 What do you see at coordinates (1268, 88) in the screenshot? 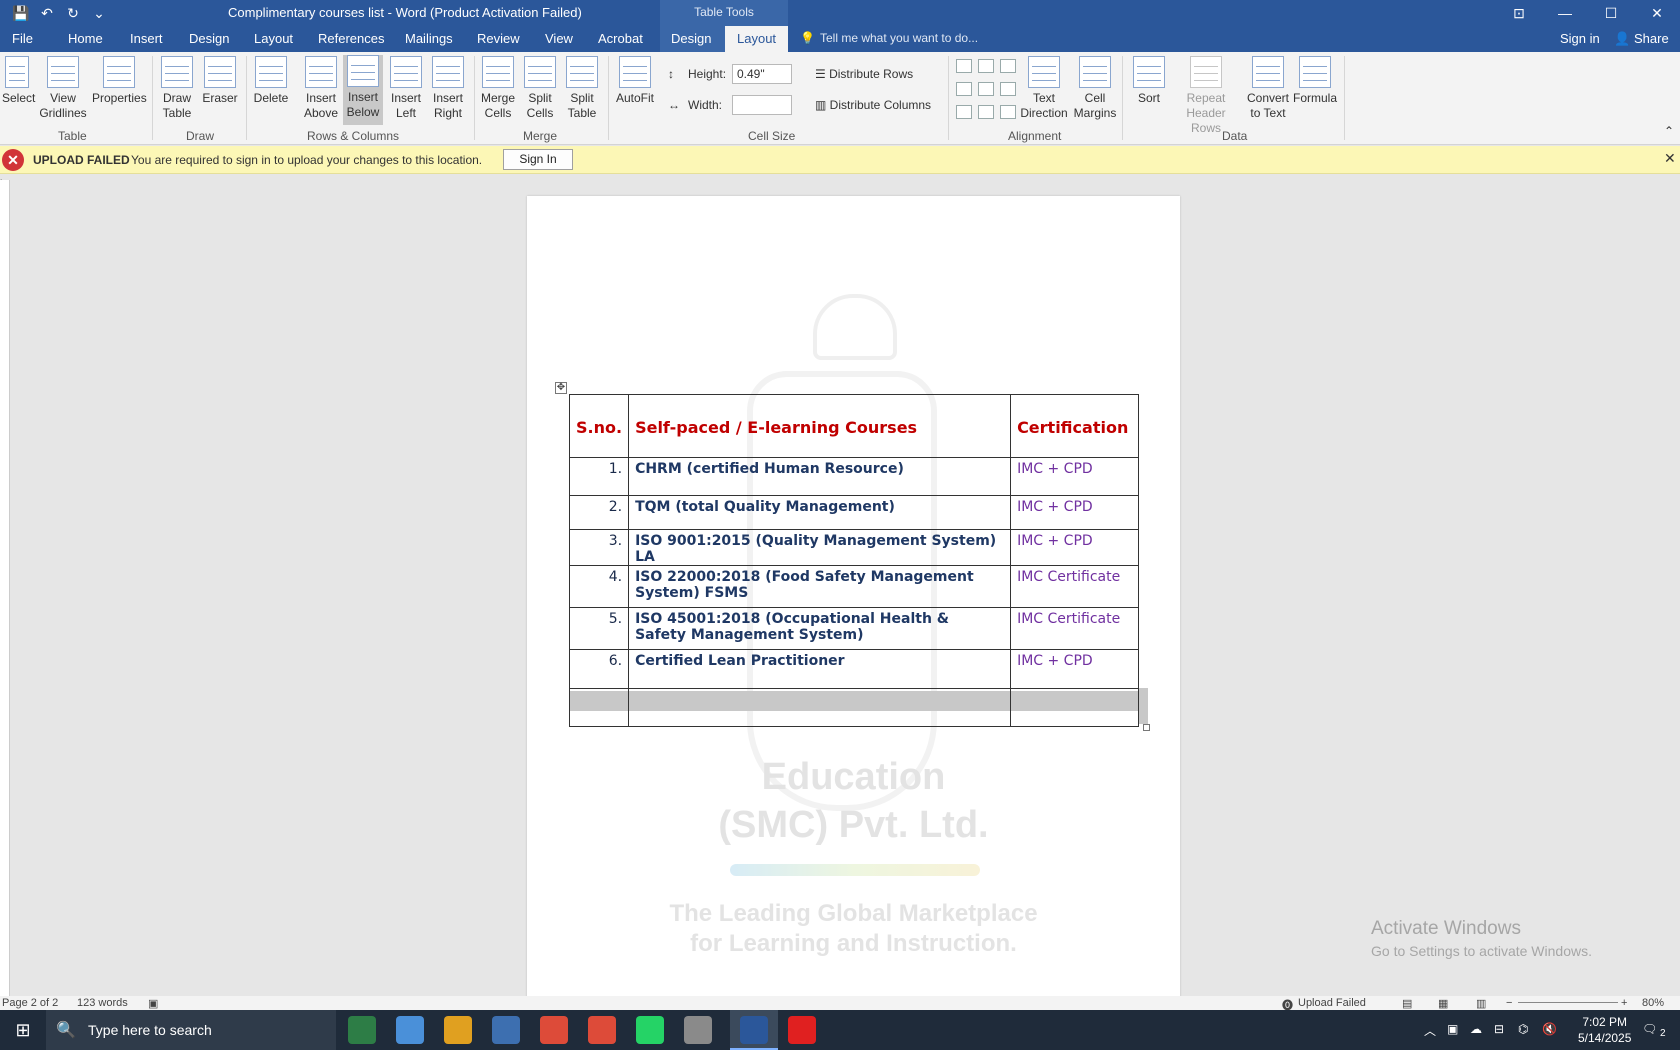
I see `convert-to-text-button: Convert to Text` at bounding box center [1268, 88].